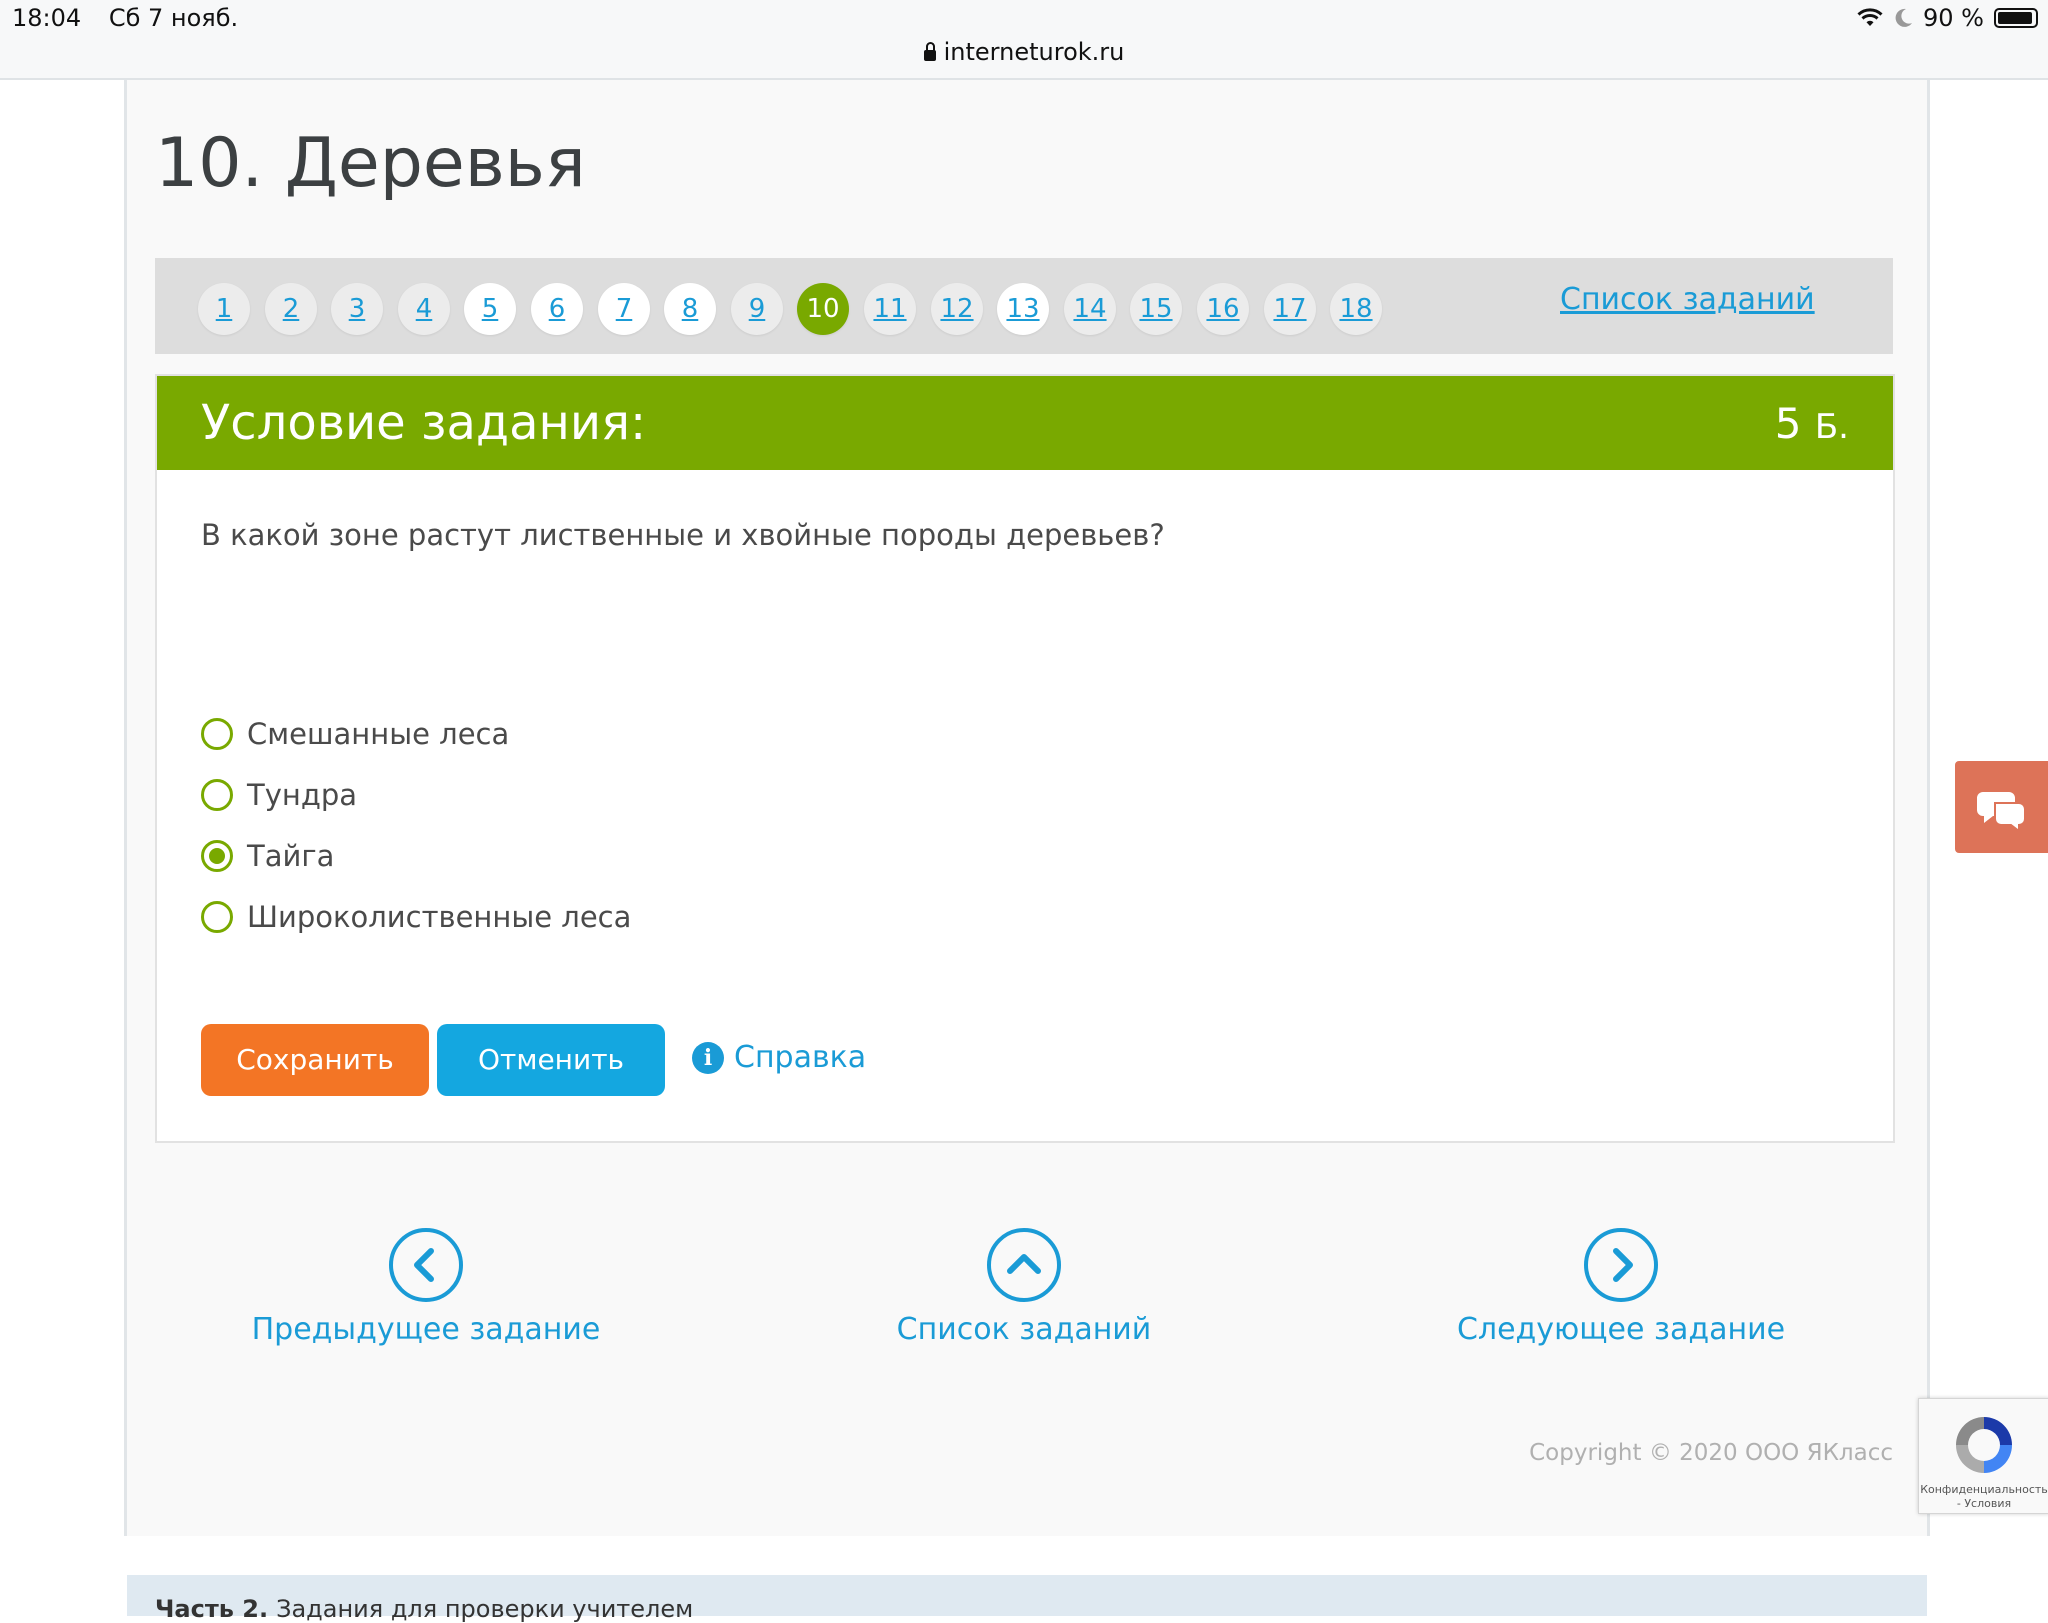  Describe the element at coordinates (224, 309) in the screenshot. I see `pager-item-1: 1` at that location.